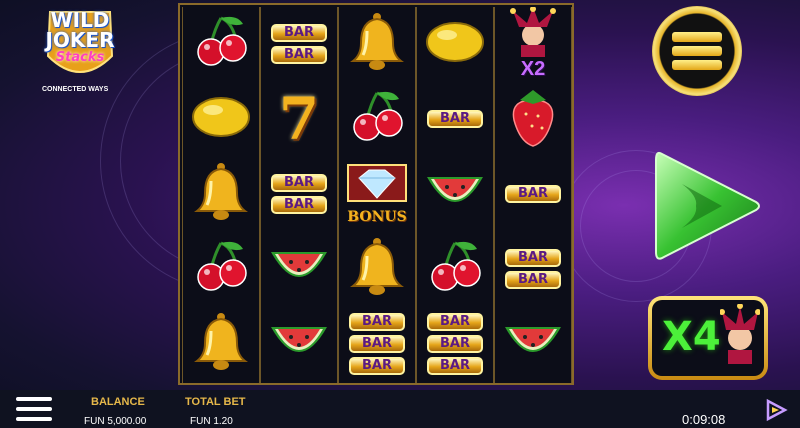 The height and width of the screenshot is (428, 800). I want to click on spin-arrow-icon, so click(707, 205).